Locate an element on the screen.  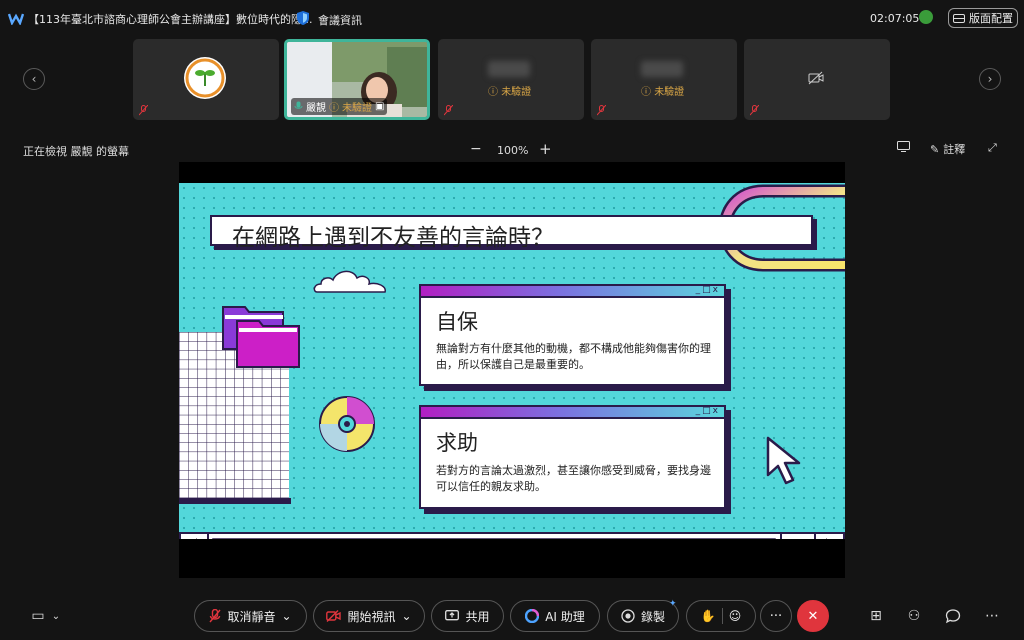
folder-icon is located at coordinates (261, 337).